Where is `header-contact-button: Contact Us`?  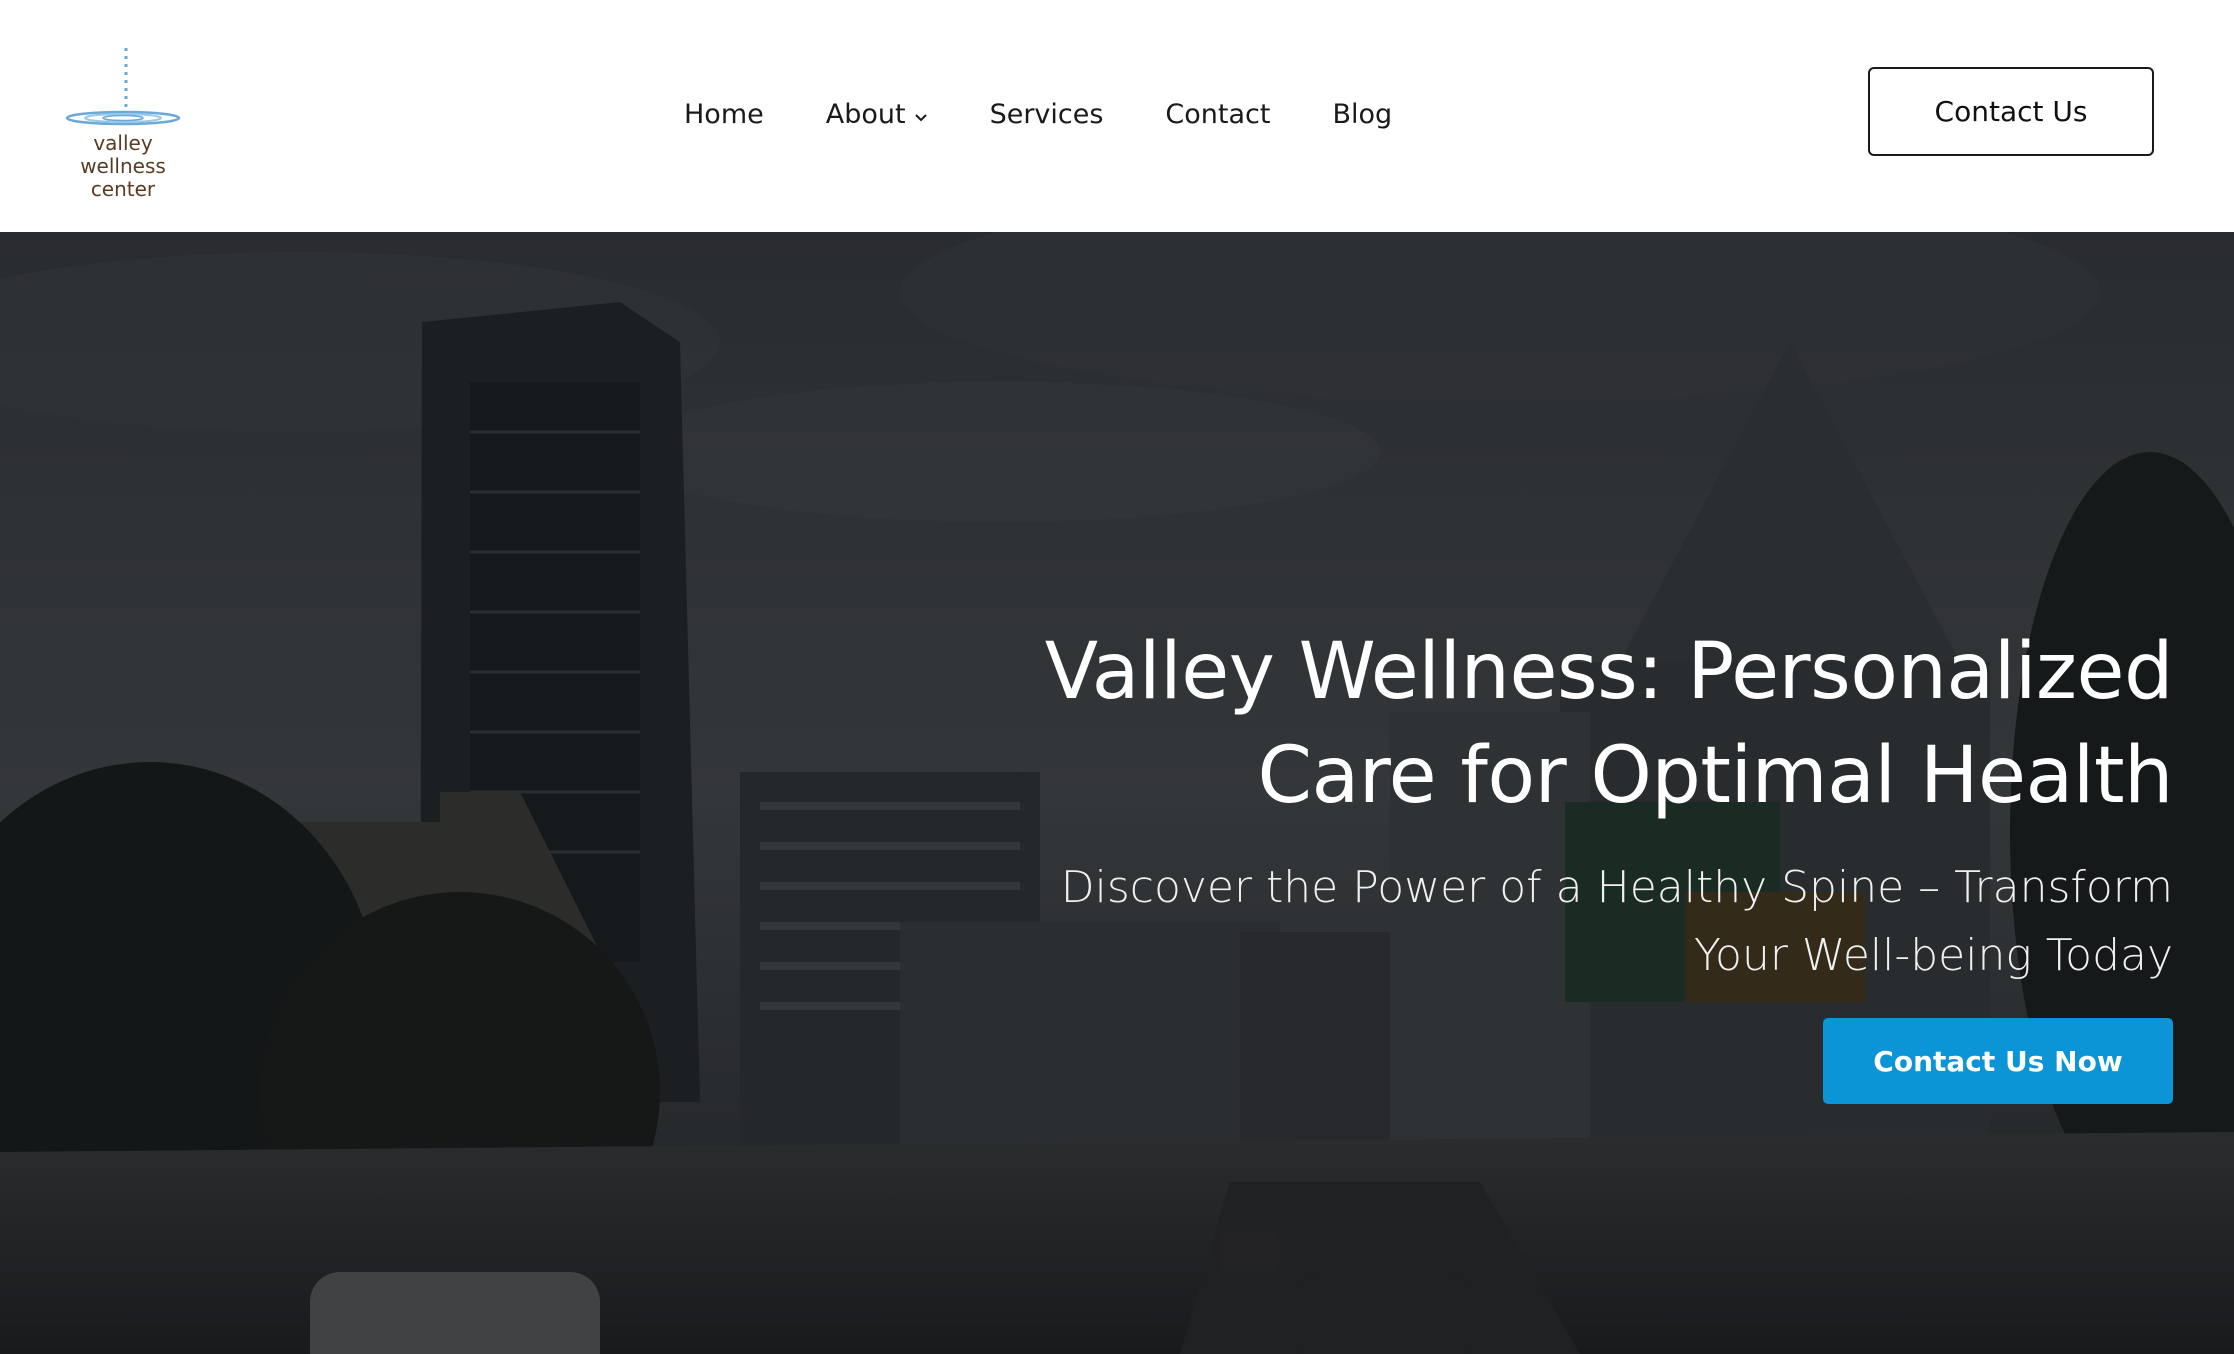 header-contact-button: Contact Us is located at coordinates (2011, 111).